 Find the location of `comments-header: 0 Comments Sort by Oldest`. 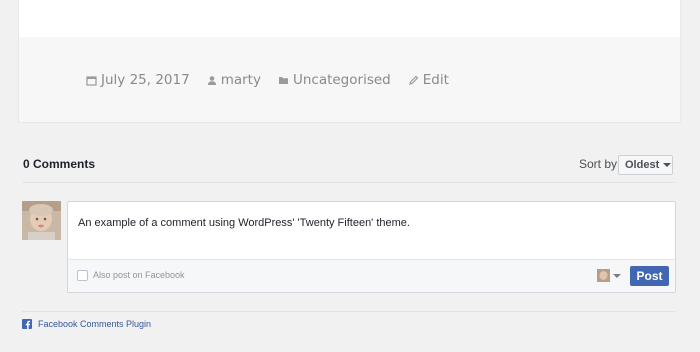

comments-header: 0 Comments Sort by Oldest is located at coordinates (348, 166).